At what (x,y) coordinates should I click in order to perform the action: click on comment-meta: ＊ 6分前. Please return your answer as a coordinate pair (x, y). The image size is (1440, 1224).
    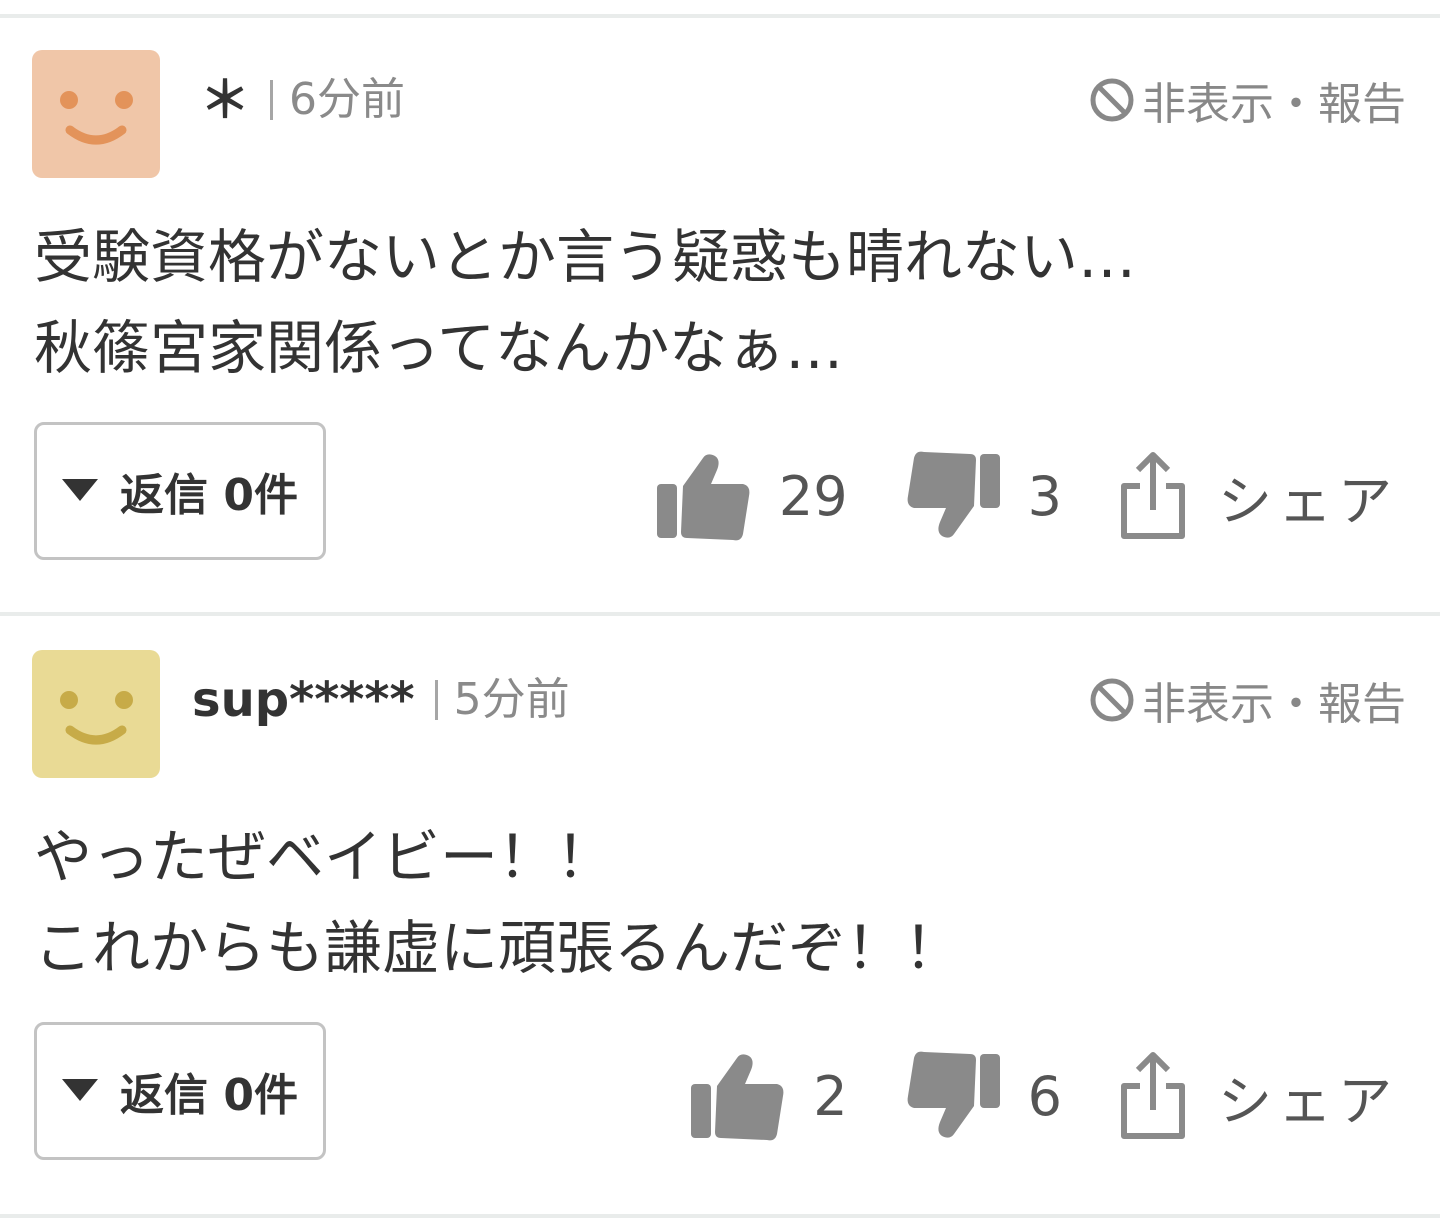
    Looking at the image, I should click on (298, 100).